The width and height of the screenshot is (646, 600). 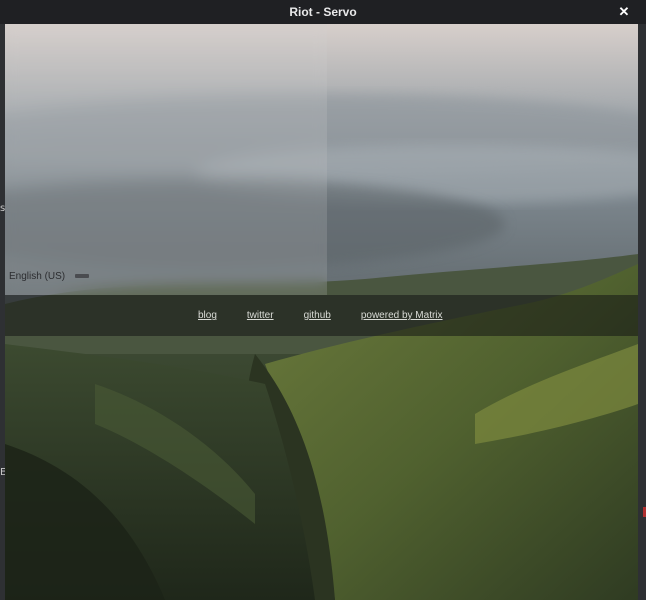 I want to click on powered-by-matrix-link: powered by Matrix, so click(x=402, y=315).